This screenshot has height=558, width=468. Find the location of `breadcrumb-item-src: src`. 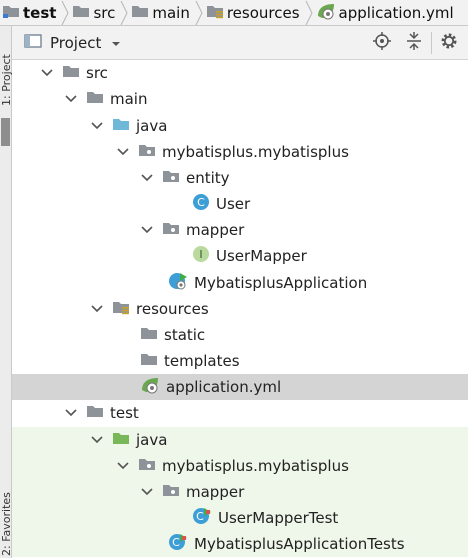

breadcrumb-item-src: src is located at coordinates (94, 12).